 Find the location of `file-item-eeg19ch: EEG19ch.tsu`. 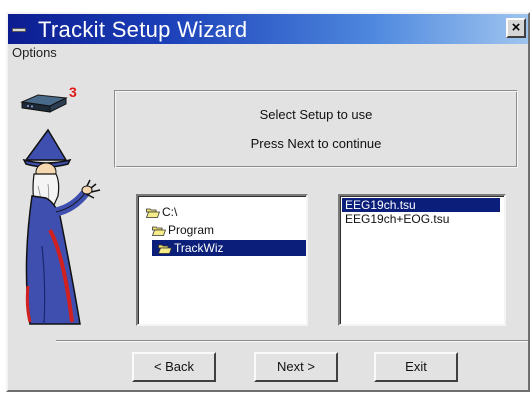

file-item-eeg19ch: EEG19ch.tsu is located at coordinates (421, 205).